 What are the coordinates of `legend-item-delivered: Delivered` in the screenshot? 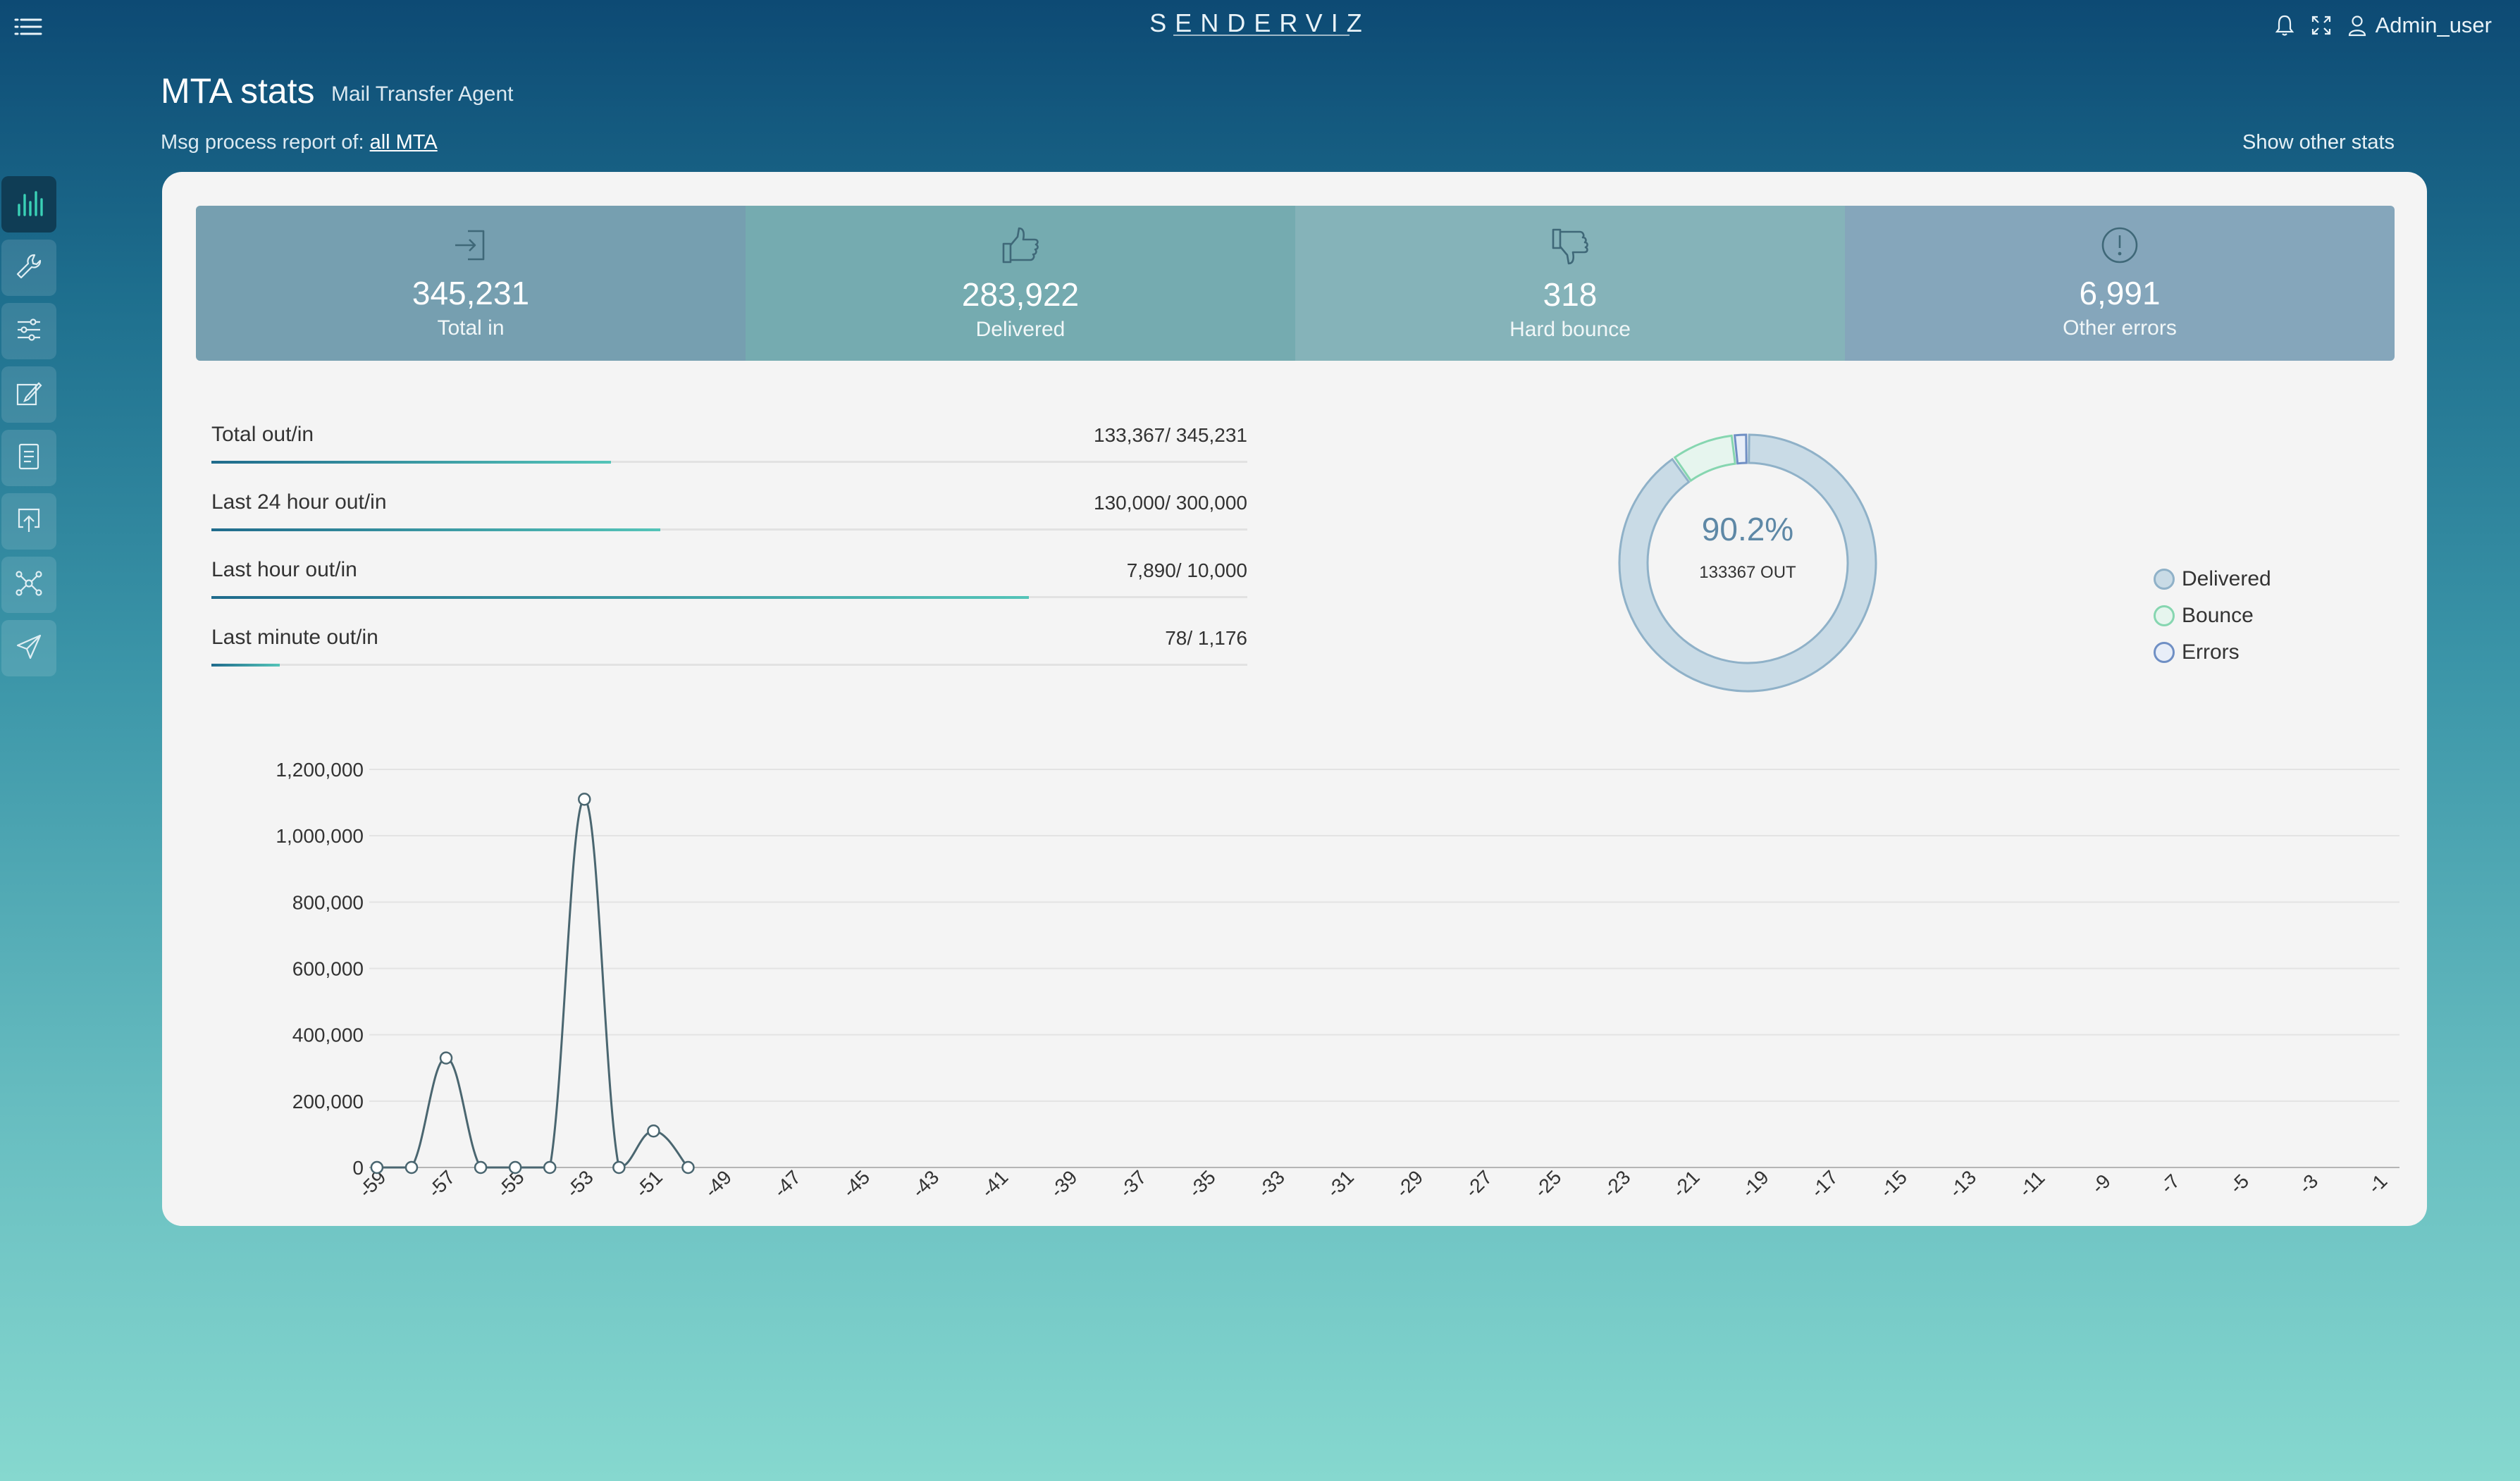 It's located at (2212, 579).